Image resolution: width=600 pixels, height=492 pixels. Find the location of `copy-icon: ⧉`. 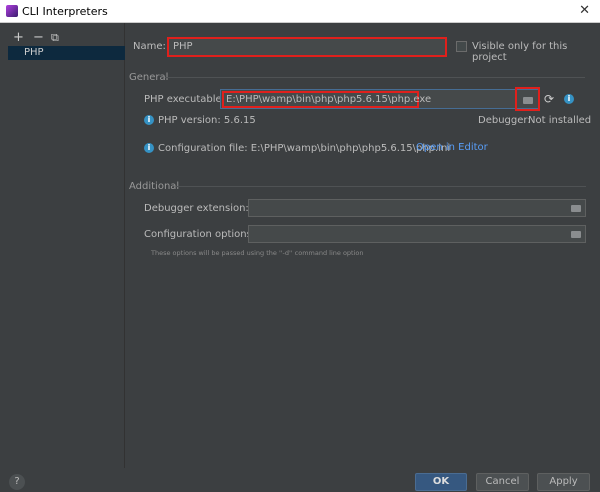

copy-icon: ⧉ is located at coordinates (55, 38).